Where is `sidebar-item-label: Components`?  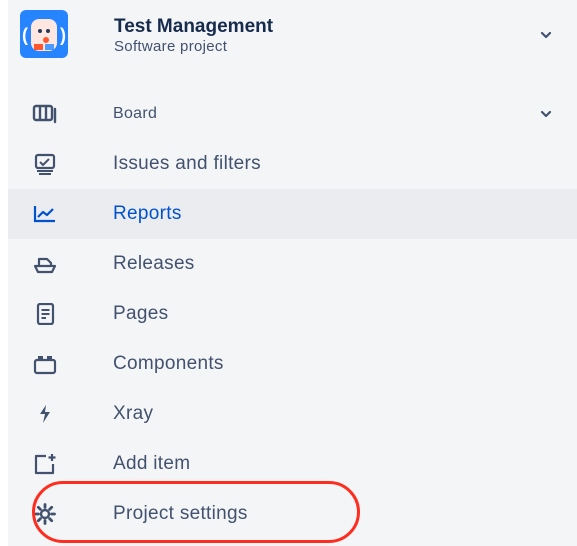
sidebar-item-label: Components is located at coordinates (168, 363).